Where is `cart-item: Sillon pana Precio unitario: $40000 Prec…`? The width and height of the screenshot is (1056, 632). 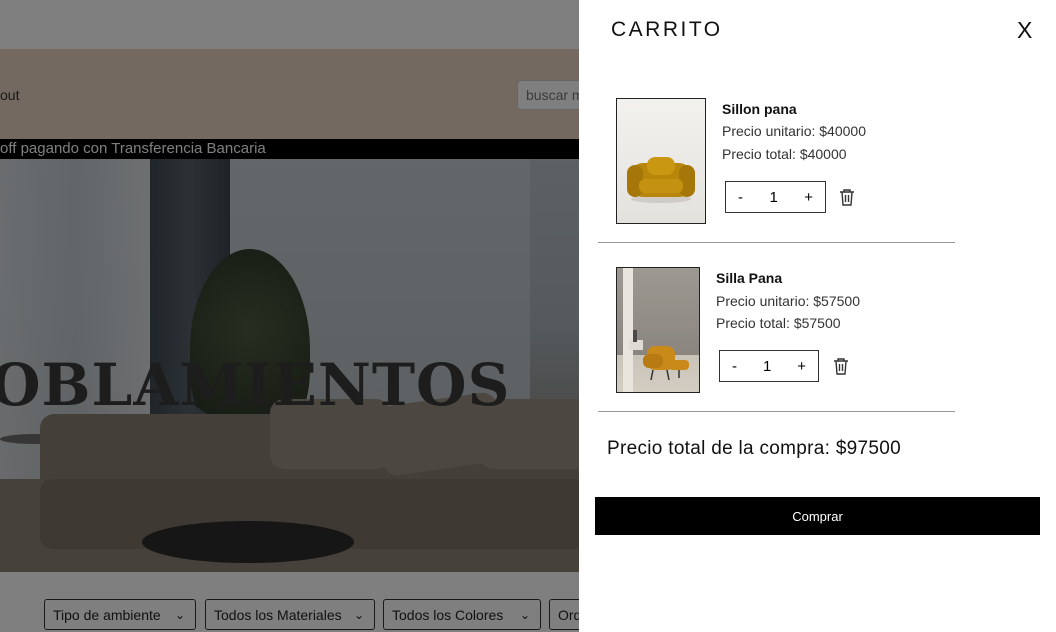 cart-item: Sillon pana Precio unitario: $40000 Prec… is located at coordinates (776, 121).